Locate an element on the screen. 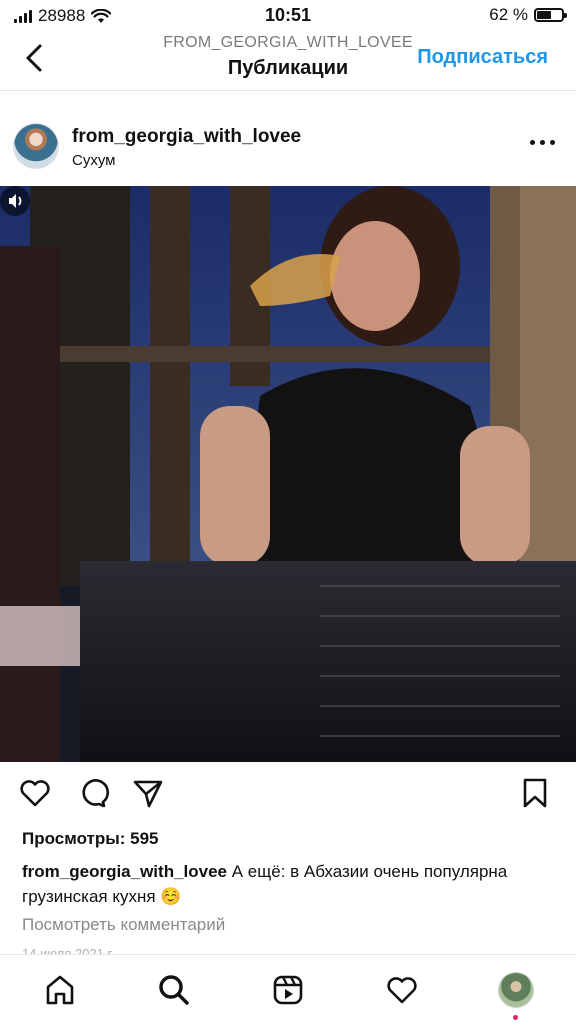  battery-percent: 62 % is located at coordinates (508, 14).